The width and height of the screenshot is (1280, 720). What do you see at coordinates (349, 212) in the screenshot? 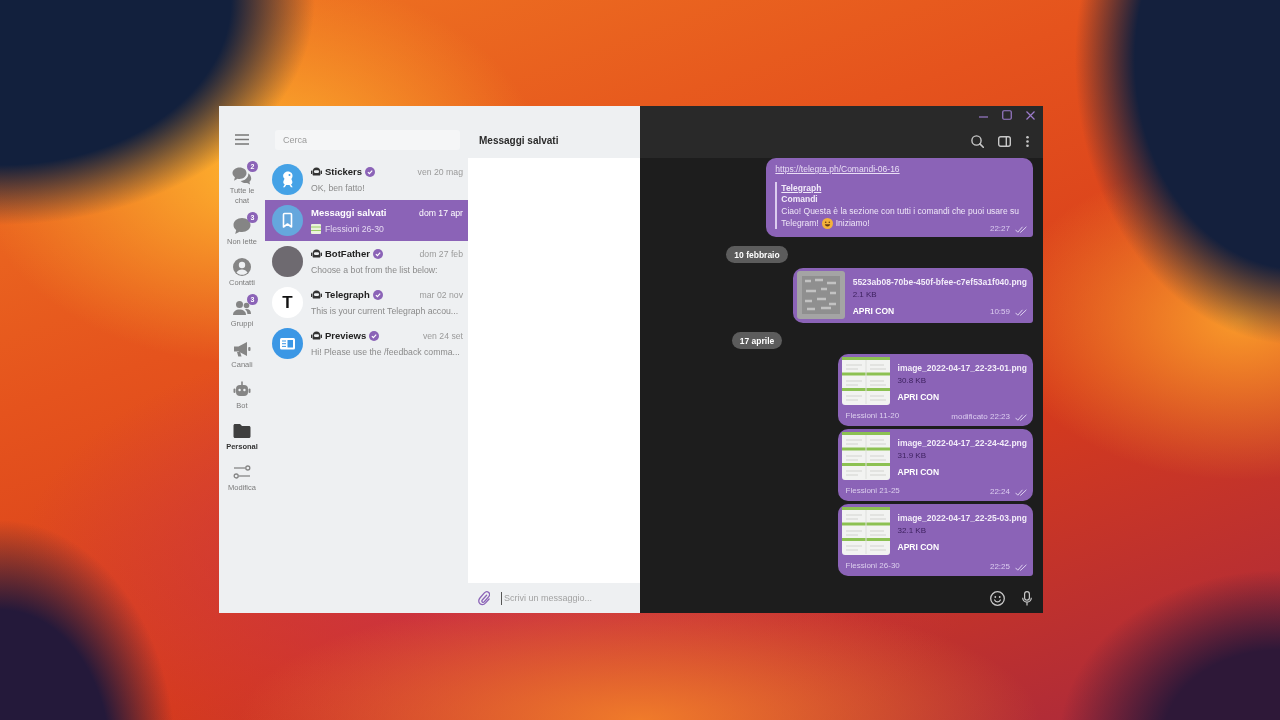
I see `chat-name: Messaggi salvati` at bounding box center [349, 212].